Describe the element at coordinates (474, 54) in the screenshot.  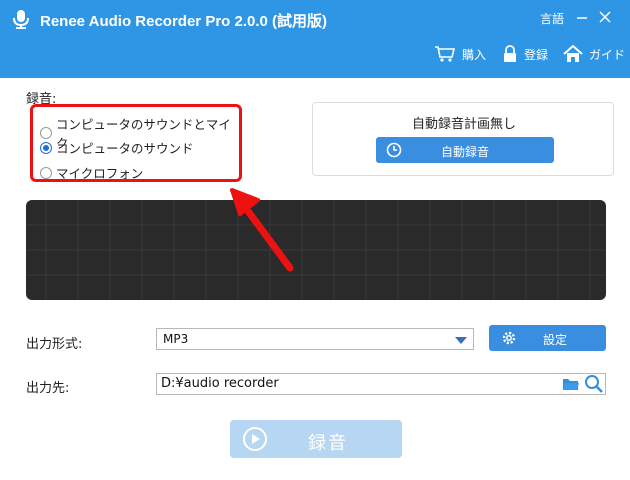
I see `buy-label: 購入` at that location.